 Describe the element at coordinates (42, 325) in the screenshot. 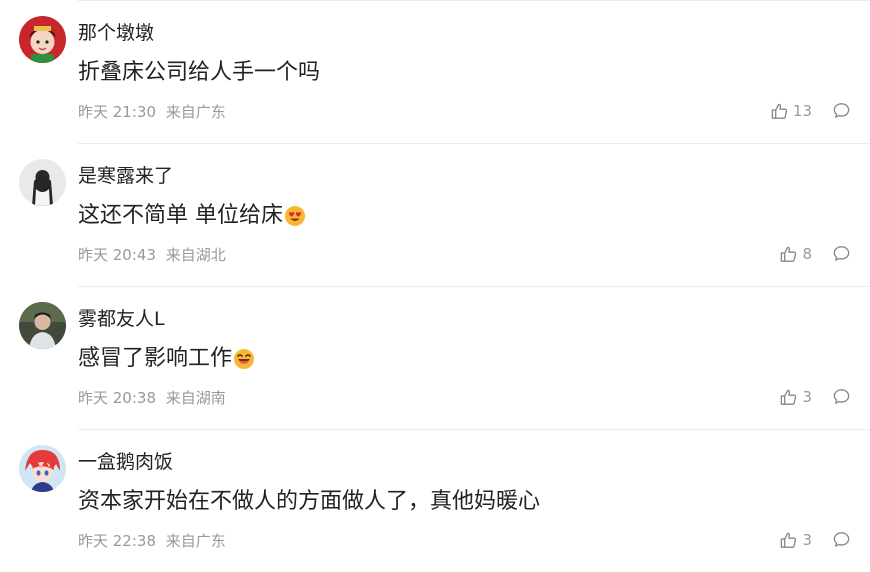

I see `person-photo-avatar` at that location.